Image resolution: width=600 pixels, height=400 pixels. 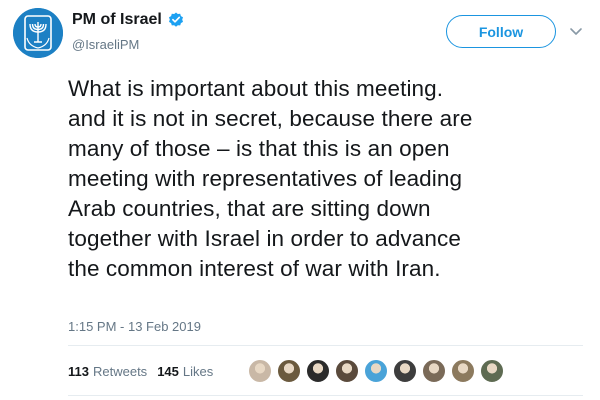 What do you see at coordinates (198, 371) in the screenshot?
I see `likes-label: Likes` at bounding box center [198, 371].